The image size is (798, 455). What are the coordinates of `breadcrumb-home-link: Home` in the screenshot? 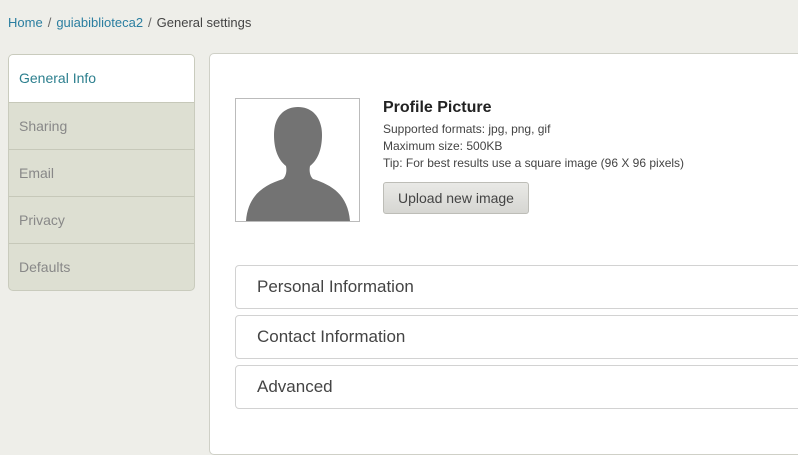 It's located at (25, 22).